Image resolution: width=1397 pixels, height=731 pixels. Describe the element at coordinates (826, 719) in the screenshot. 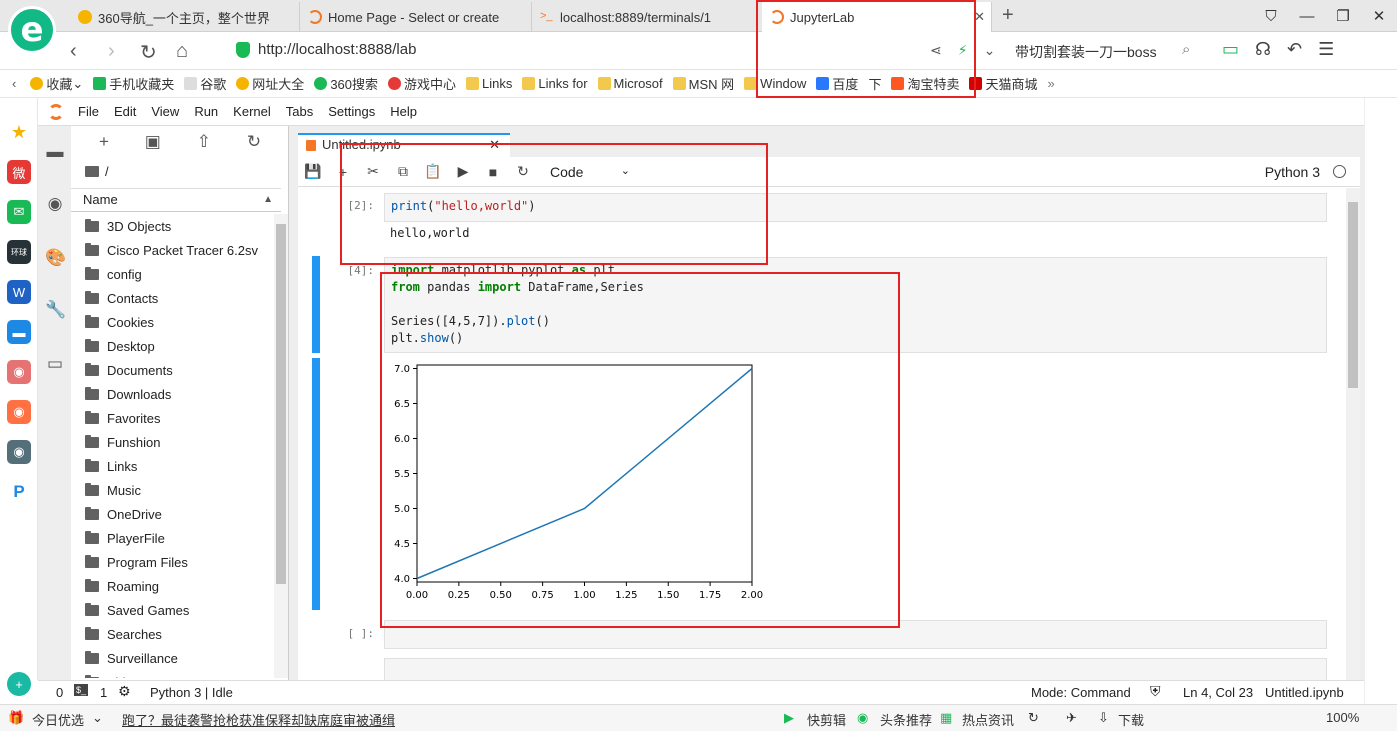

I see `bottom-item: 快剪辑` at that location.